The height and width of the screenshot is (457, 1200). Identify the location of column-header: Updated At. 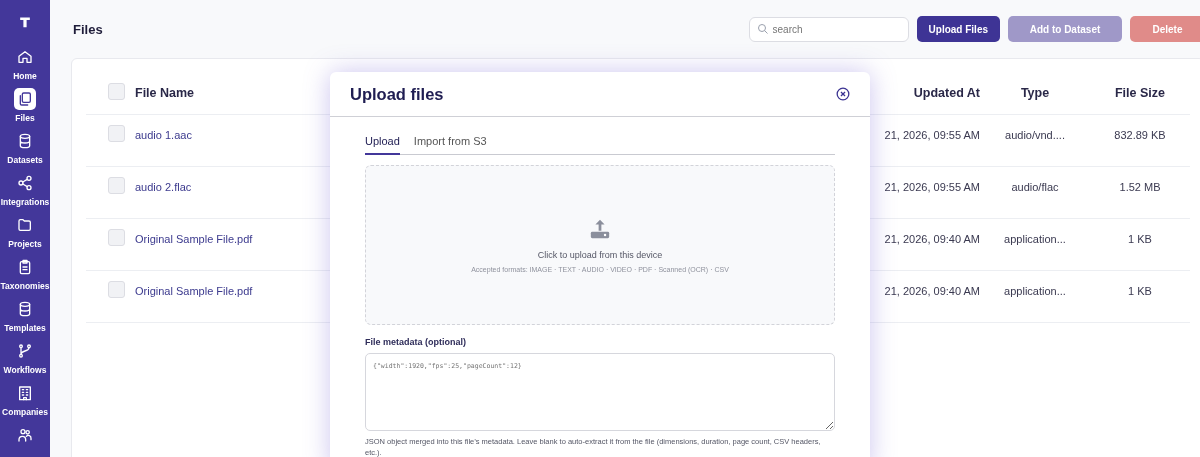
(946, 92).